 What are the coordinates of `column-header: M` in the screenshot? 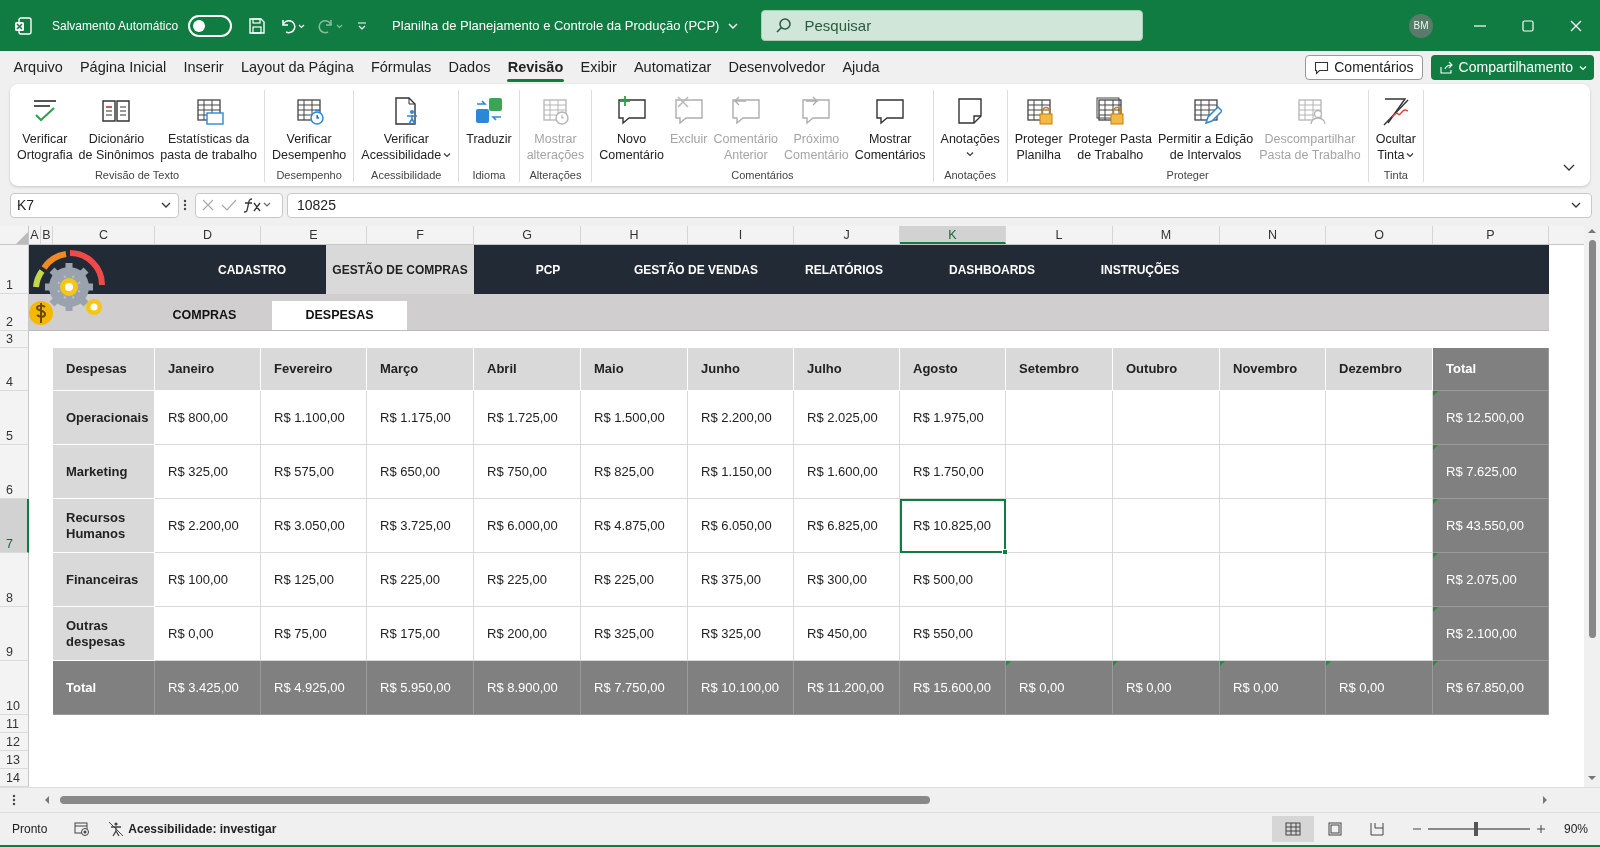 It's located at (1166, 235).